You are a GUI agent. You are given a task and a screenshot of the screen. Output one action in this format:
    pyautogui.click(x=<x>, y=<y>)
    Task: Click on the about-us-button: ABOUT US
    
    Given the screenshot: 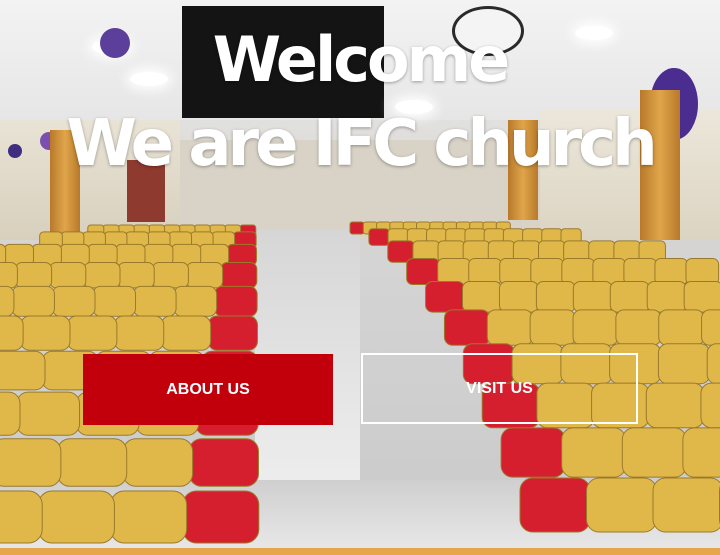 What is the action you would take?
    pyautogui.click(x=208, y=389)
    